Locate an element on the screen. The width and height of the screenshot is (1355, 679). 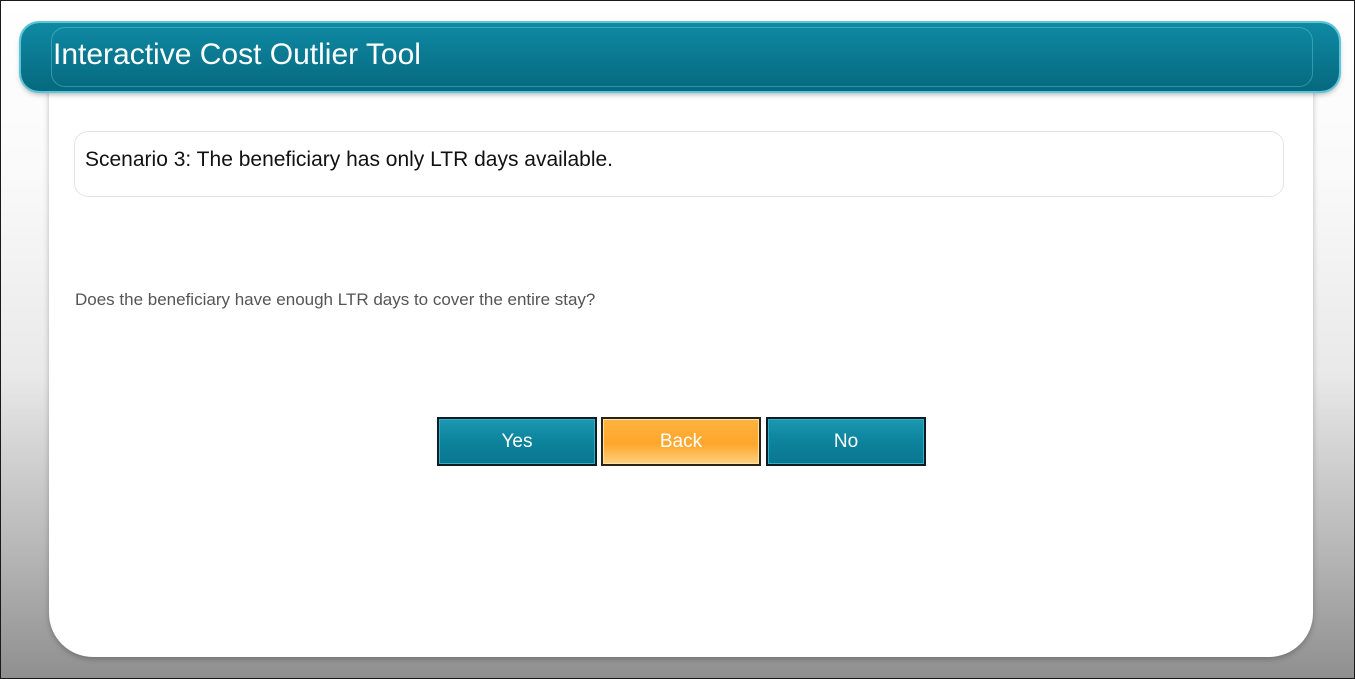
title-bar: Interactive Cost Outlier Tool is located at coordinates (680, 57).